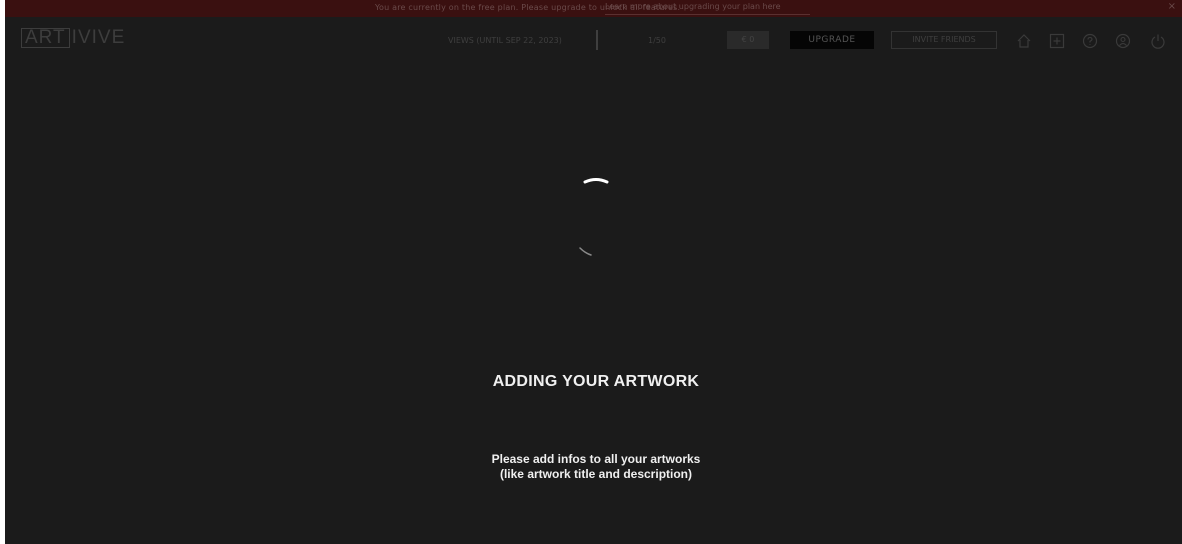 The width and height of the screenshot is (1182, 544). What do you see at coordinates (45, 38) in the screenshot?
I see `logo-boxed-text: ART` at bounding box center [45, 38].